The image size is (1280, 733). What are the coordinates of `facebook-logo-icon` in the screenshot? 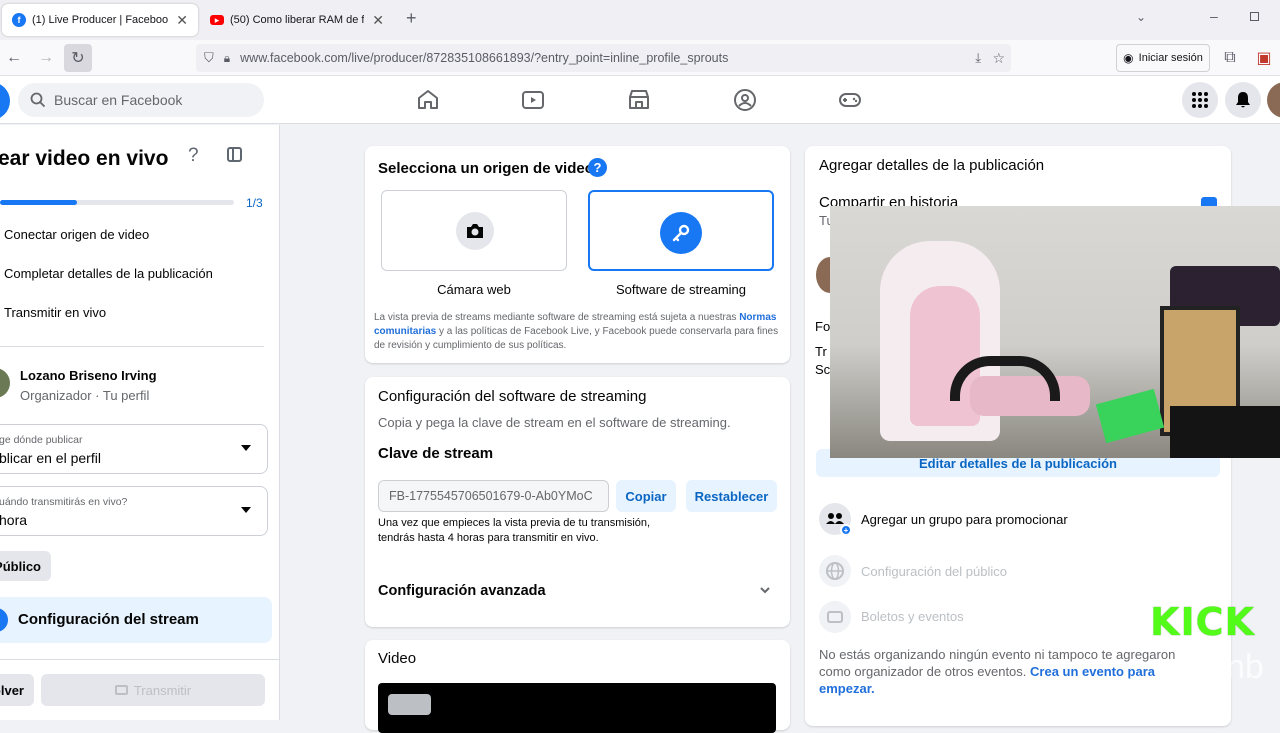 It's located at (5, 101).